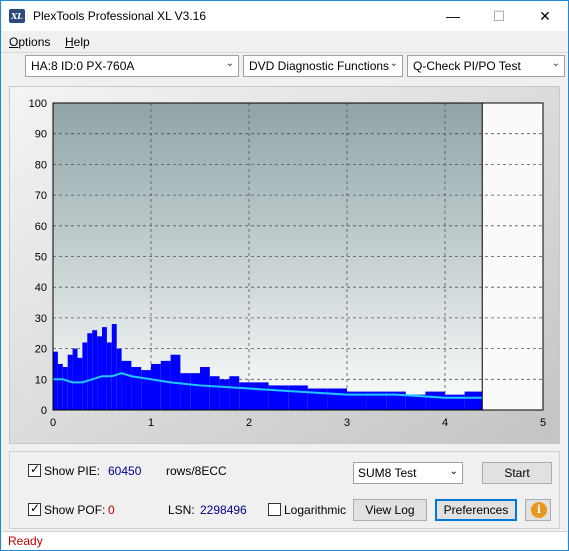 The width and height of the screenshot is (569, 551). I want to click on y-tick-label: 50, so click(41, 258).